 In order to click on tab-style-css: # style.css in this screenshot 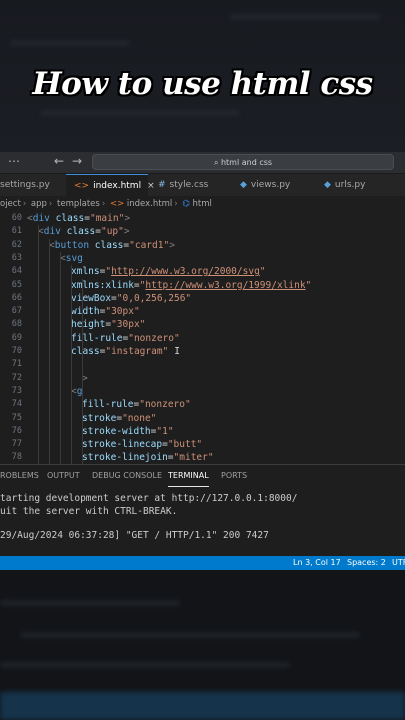, I will do `click(193, 185)`.